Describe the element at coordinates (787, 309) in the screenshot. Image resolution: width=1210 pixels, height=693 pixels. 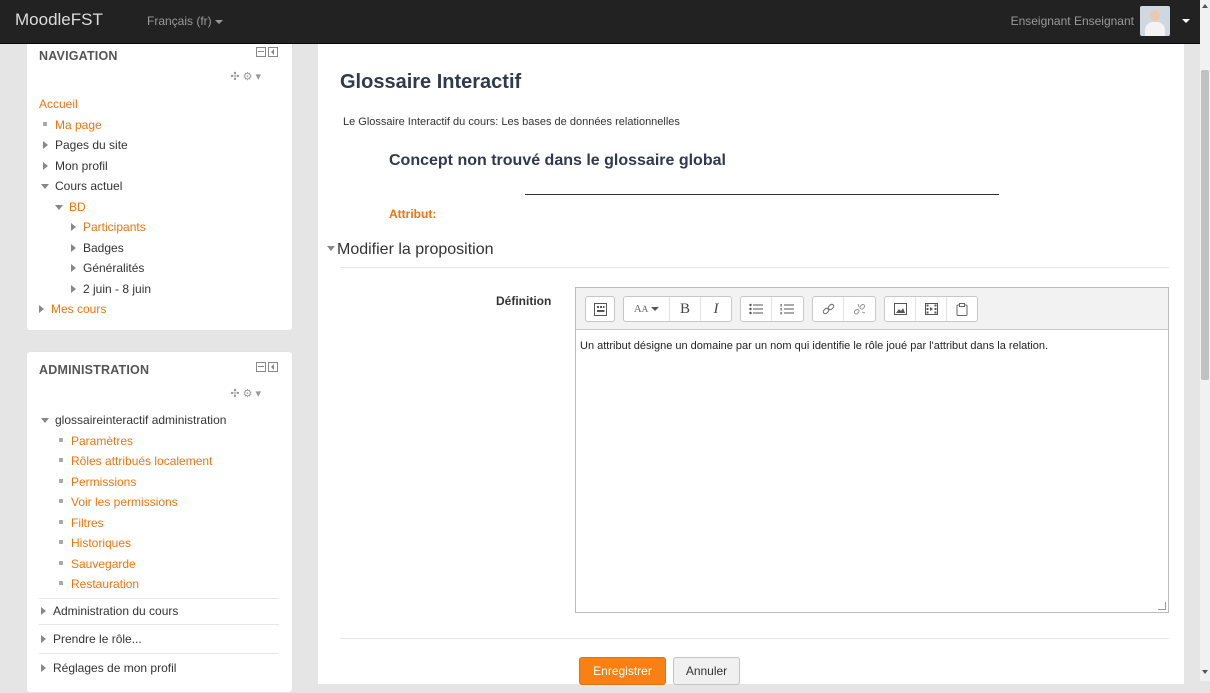
I see `ordered-list-icon` at that location.